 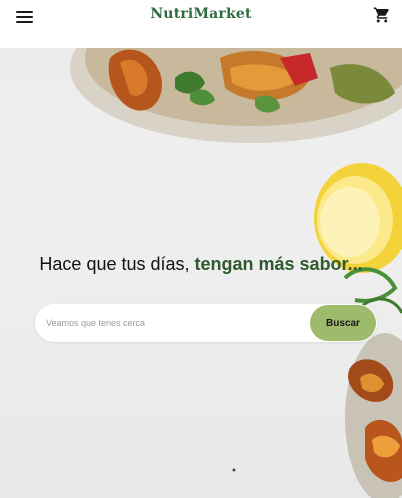 What do you see at coordinates (201, 24) in the screenshot?
I see `top-app-bar: NutriMarket` at bounding box center [201, 24].